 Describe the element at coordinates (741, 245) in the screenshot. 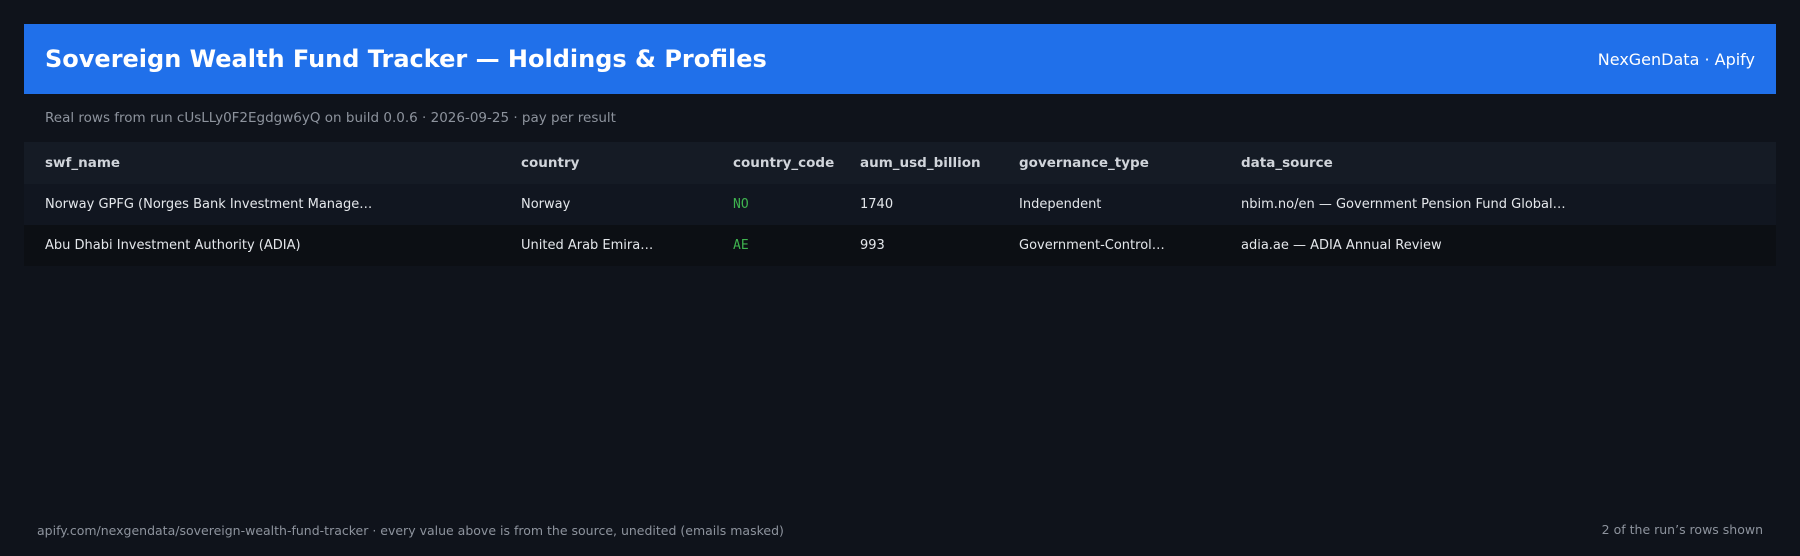

I see `cell-country-code: AE` at that location.